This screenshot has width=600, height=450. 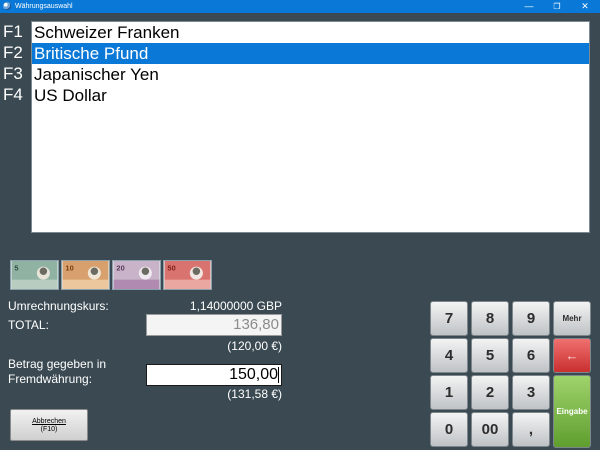 What do you see at coordinates (310, 74) in the screenshot?
I see `currency-item-jpy: Japanischer Yen` at bounding box center [310, 74].